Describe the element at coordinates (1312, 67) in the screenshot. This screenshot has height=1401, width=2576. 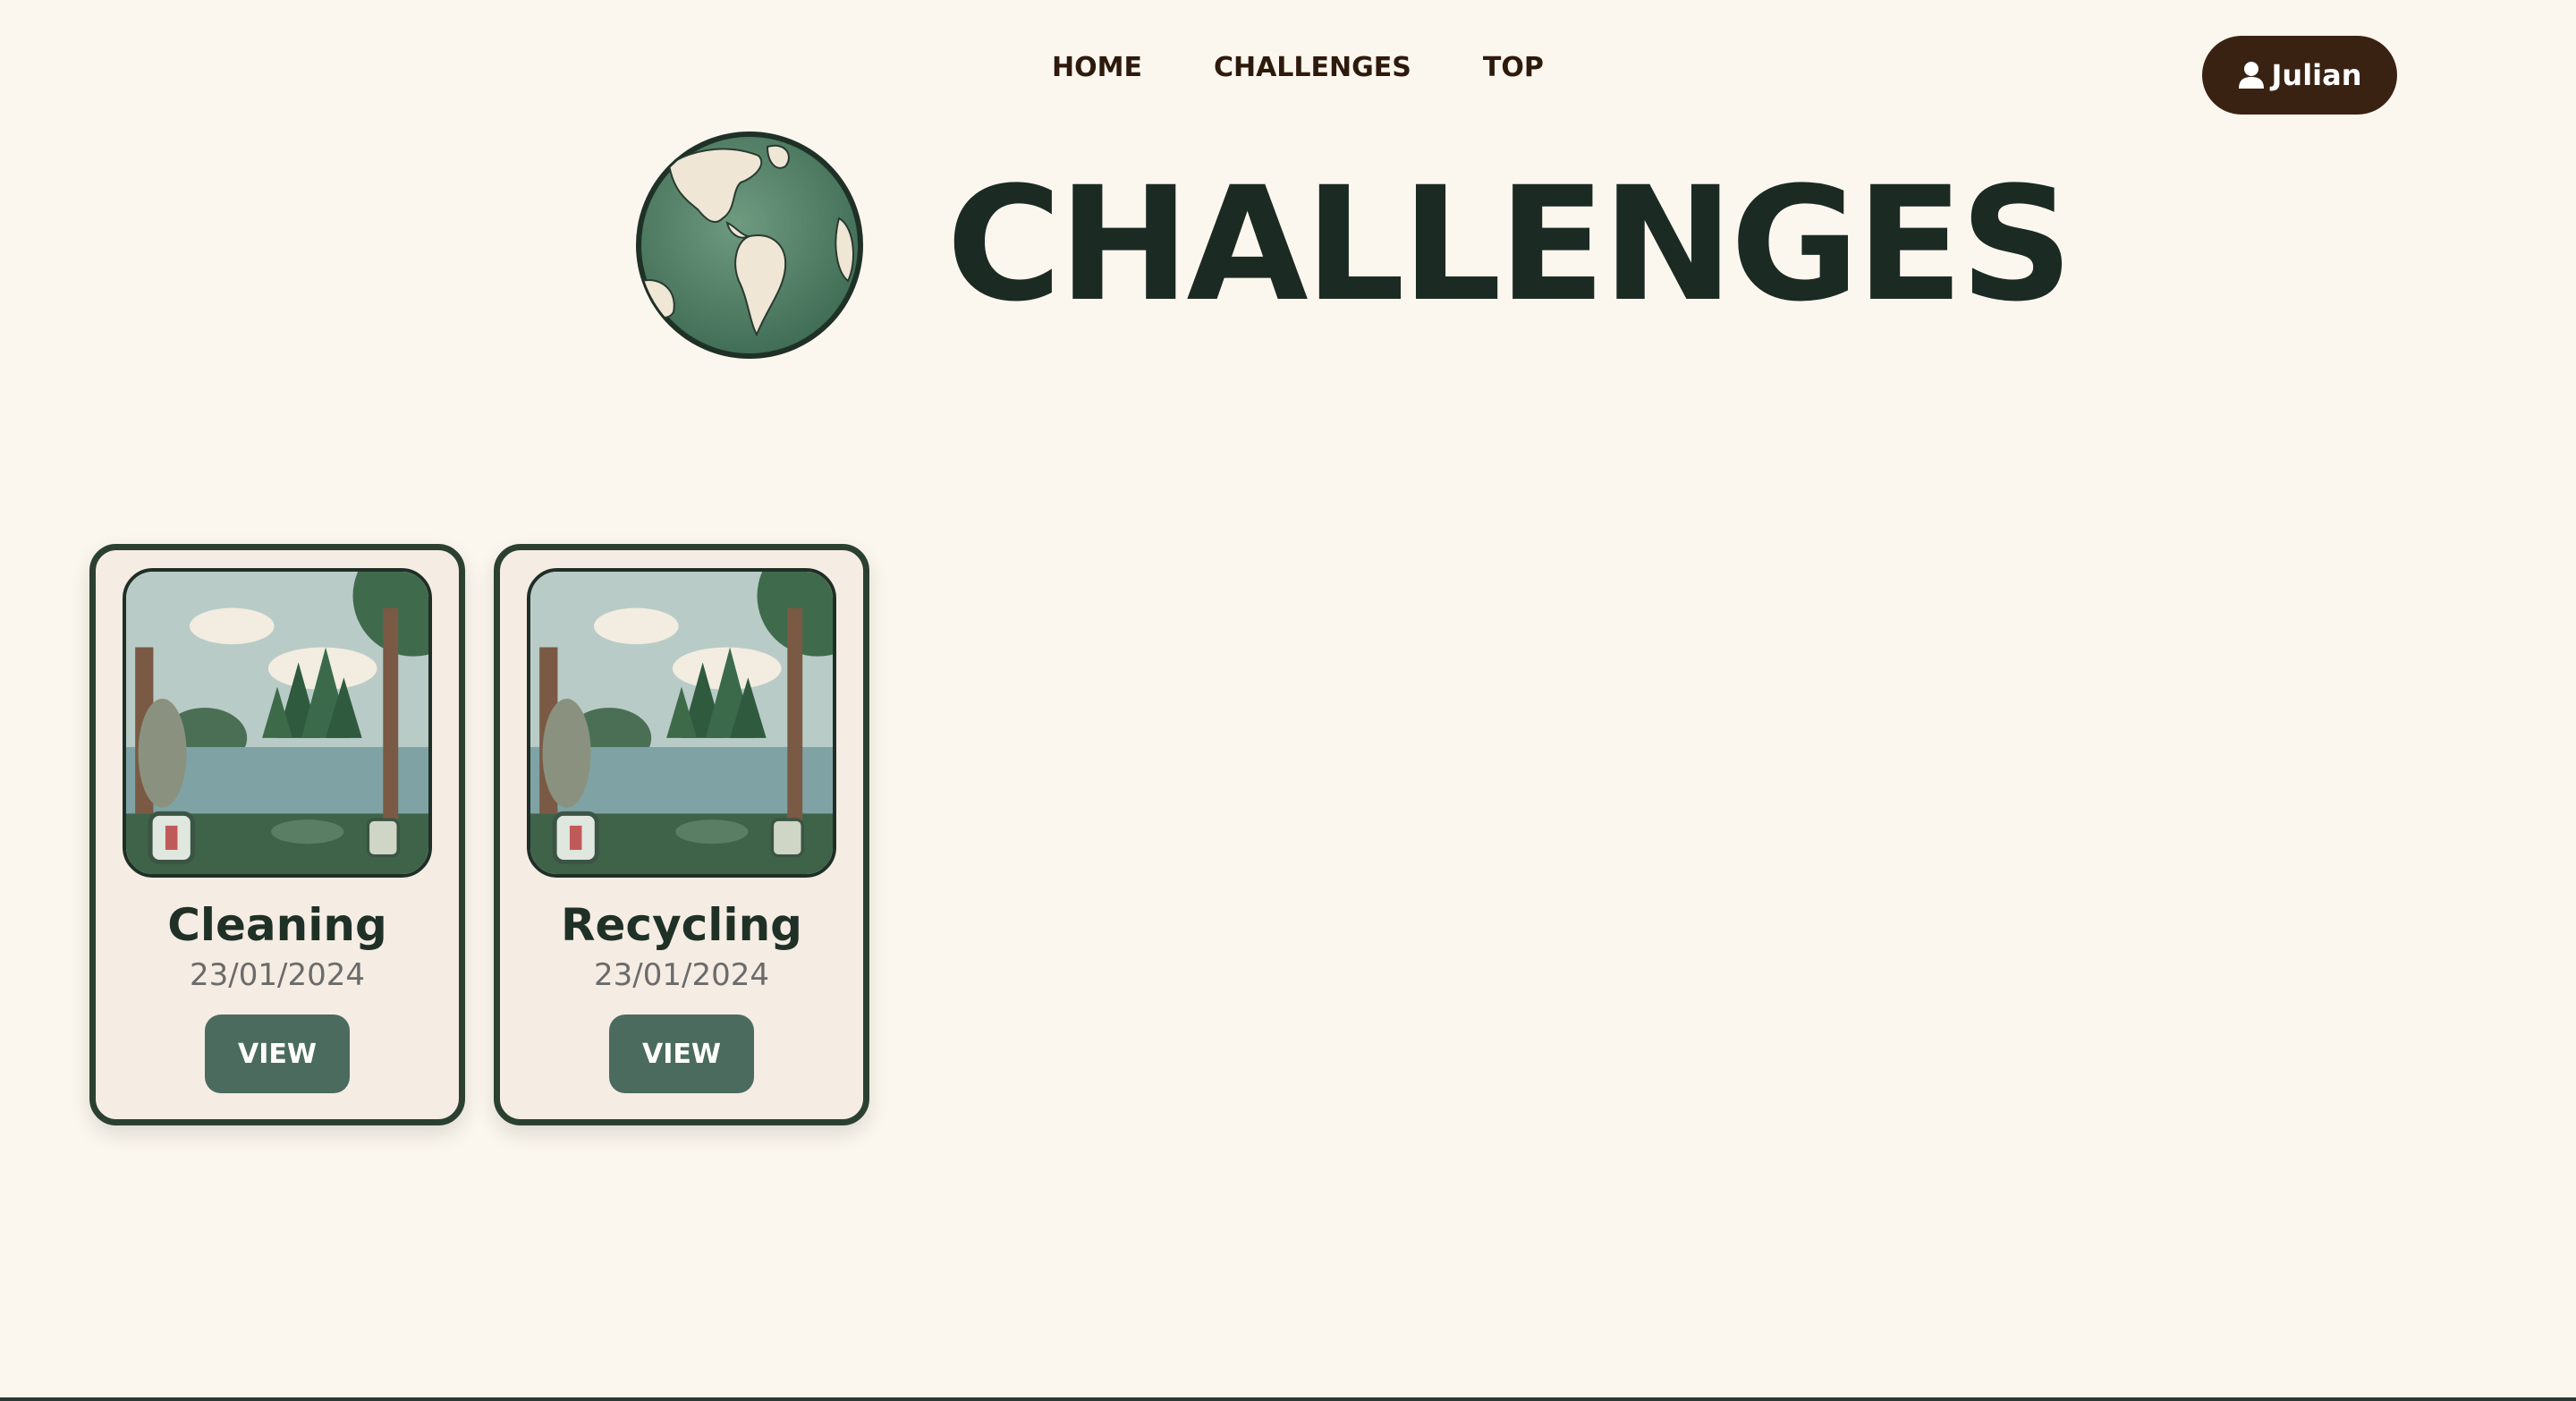
I see `nav-challenges-link: CHALLENGES` at that location.